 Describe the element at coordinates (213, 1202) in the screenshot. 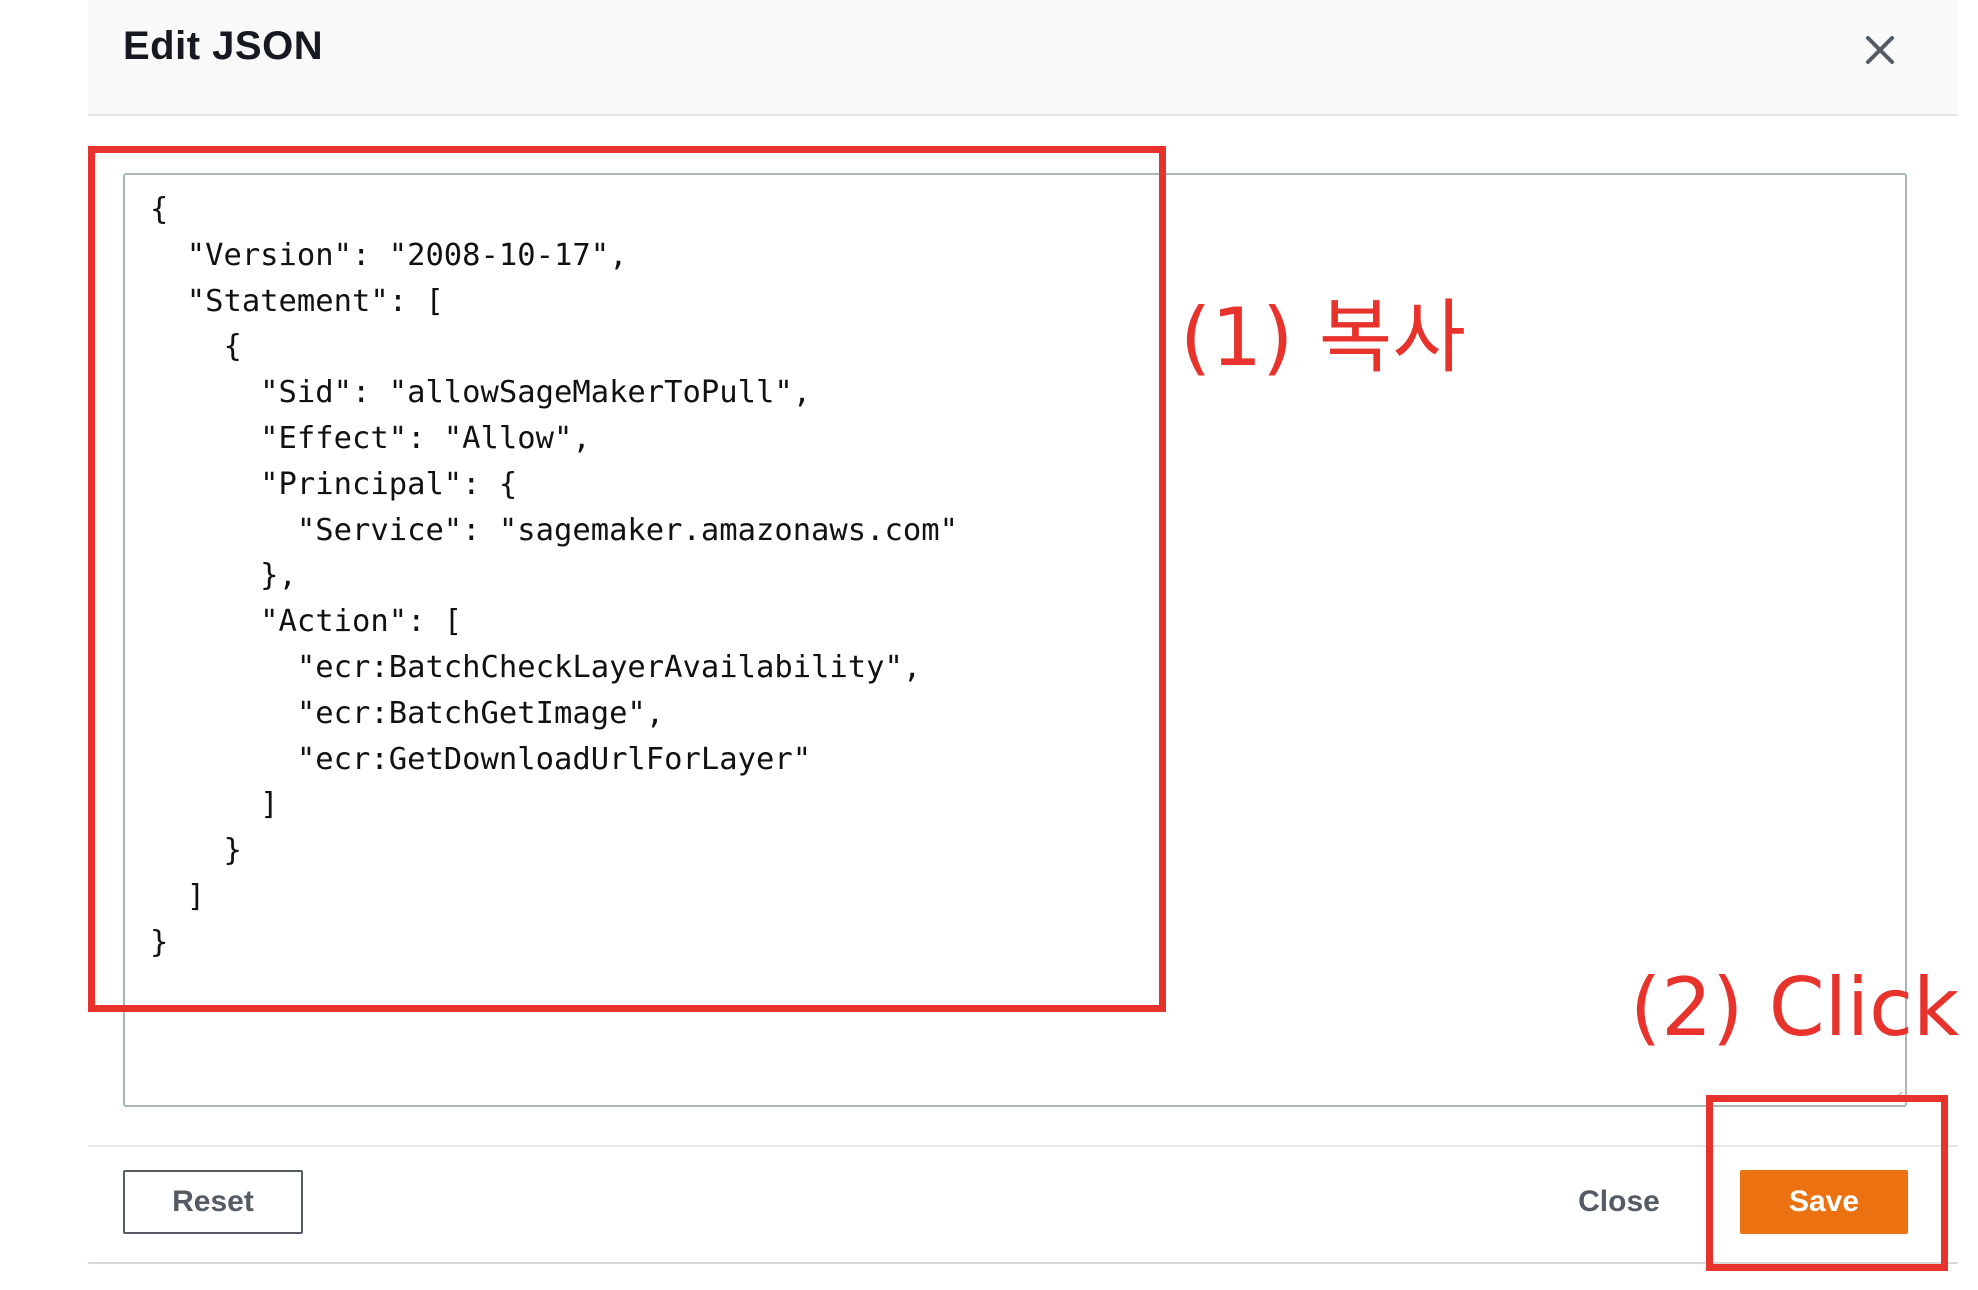

I see `reset-button: Reset` at that location.